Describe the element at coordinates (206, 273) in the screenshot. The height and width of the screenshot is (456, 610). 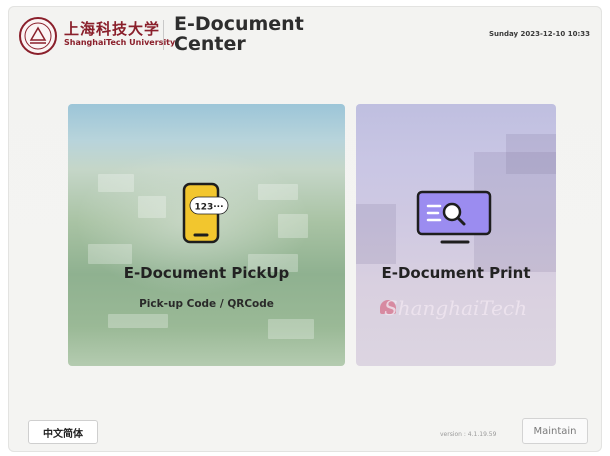
I see `pickup-card-title: E-Document PickUp` at that location.